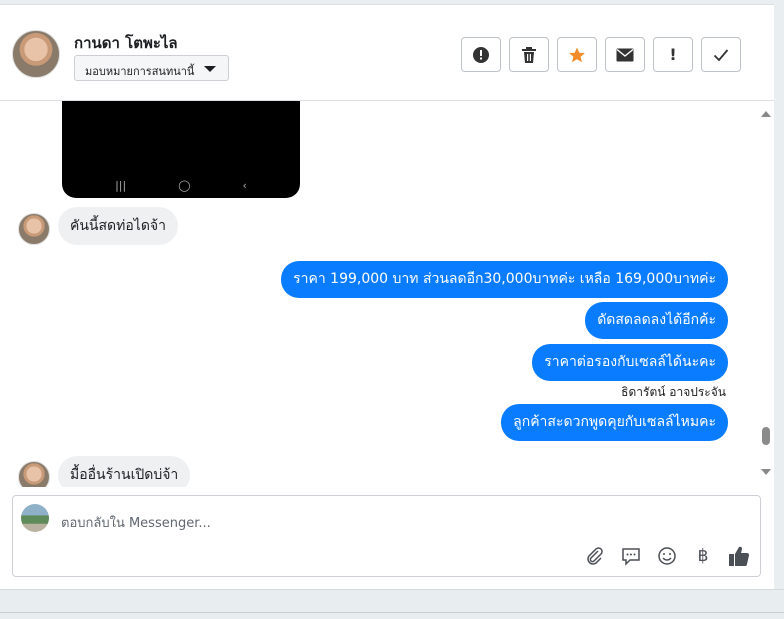 The width and height of the screenshot is (784, 619). Describe the element at coordinates (124, 471) in the screenshot. I see `incoming-message: มื้ออื่นร้านเปิดบ่จ้า` at that location.